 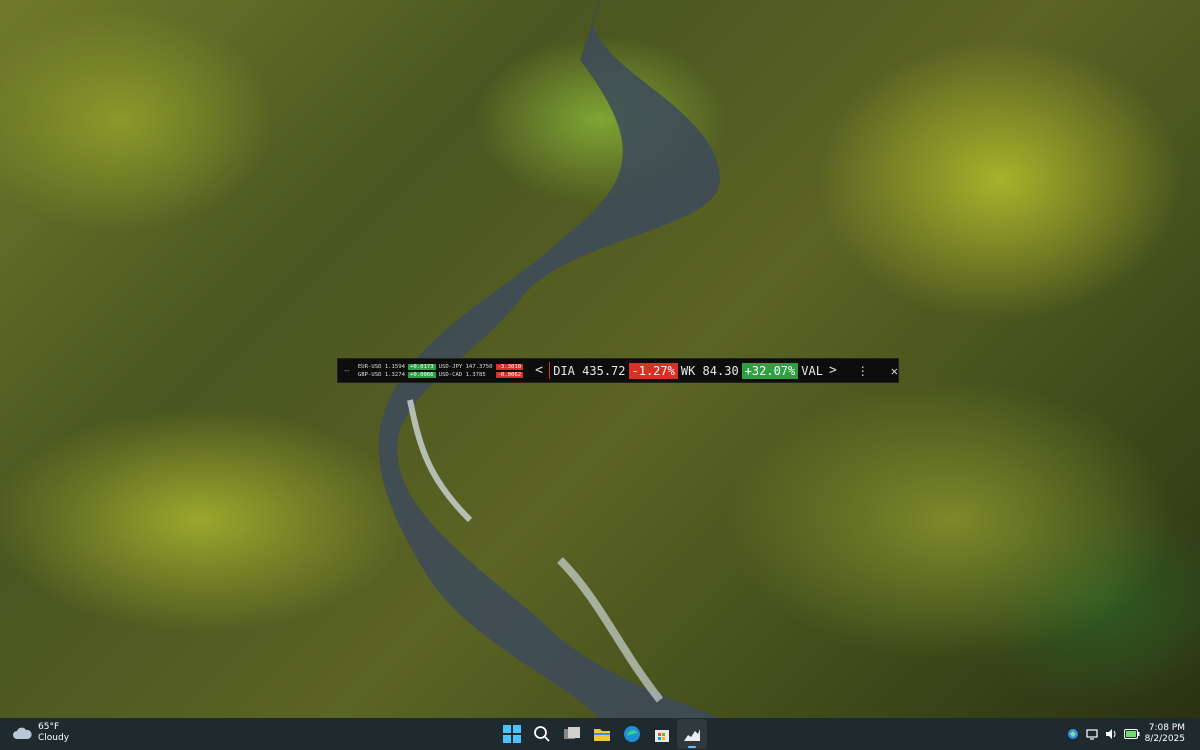 I want to click on task-view-icon, so click(x=572, y=733).